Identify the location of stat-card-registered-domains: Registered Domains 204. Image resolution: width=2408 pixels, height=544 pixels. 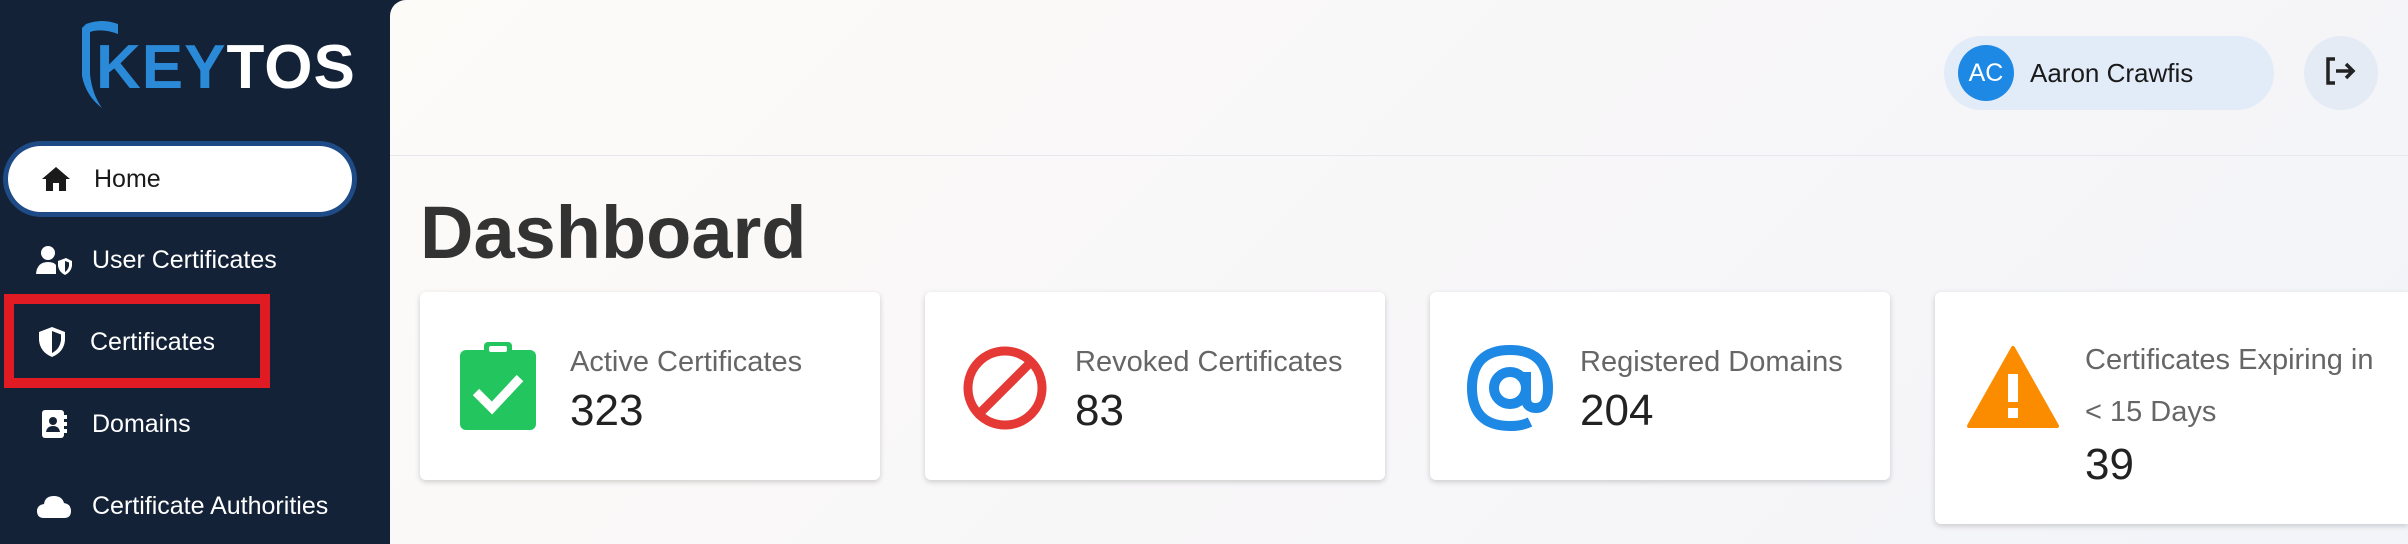
(1660, 386).